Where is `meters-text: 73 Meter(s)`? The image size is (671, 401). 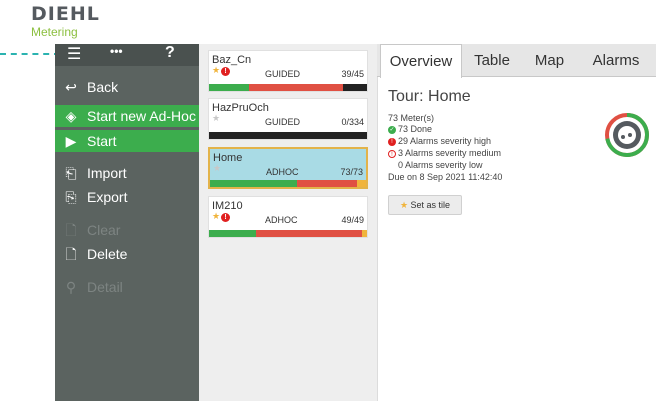
meters-text: 73 Meter(s) is located at coordinates (411, 118).